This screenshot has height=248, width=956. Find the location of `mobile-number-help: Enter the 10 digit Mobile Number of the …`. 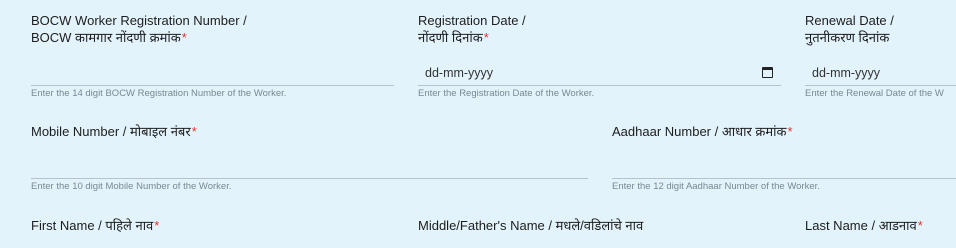

mobile-number-help: Enter the 10 digit Mobile Number of the … is located at coordinates (131, 186).